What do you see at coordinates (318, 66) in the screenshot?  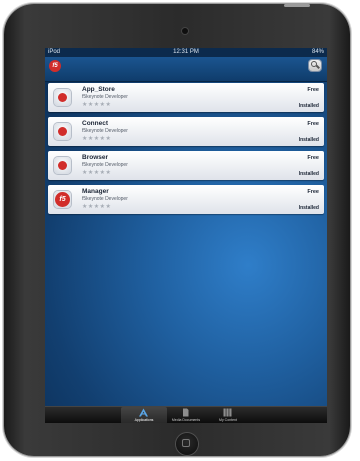 I see `search-icon-handle` at bounding box center [318, 66].